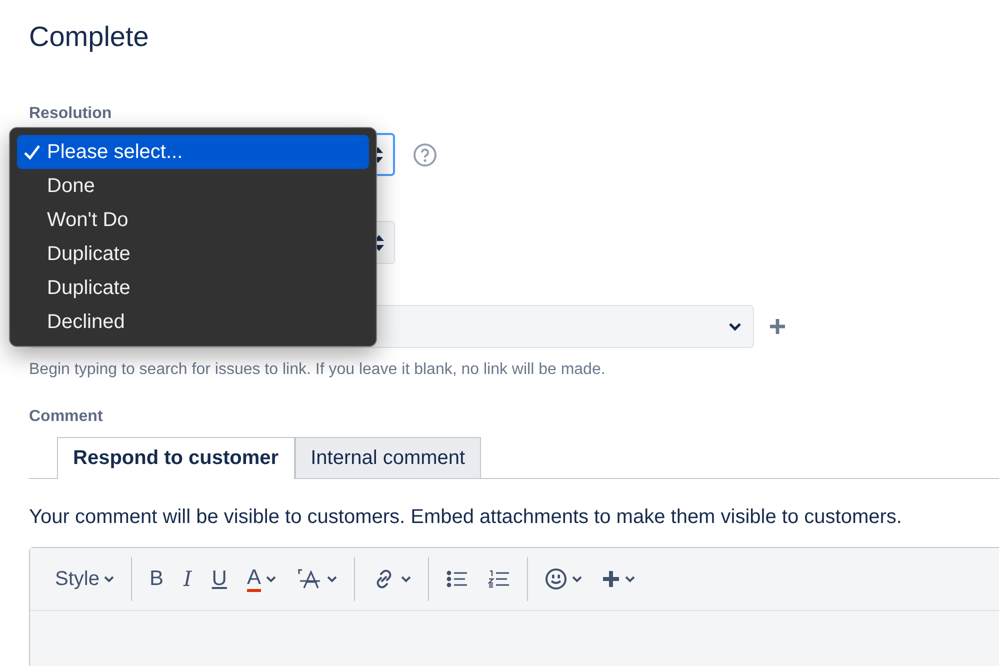  What do you see at coordinates (193, 322) in the screenshot?
I see `menu-option: Declined` at bounding box center [193, 322].